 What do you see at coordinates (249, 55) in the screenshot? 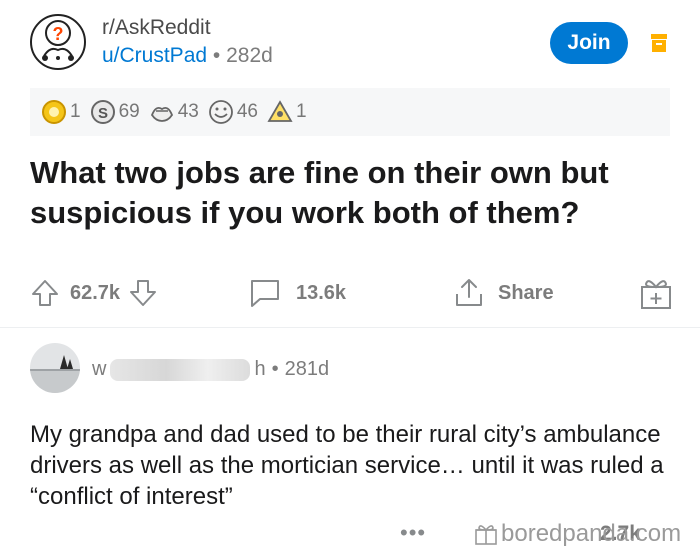
I see `post-age: 282d` at bounding box center [249, 55].